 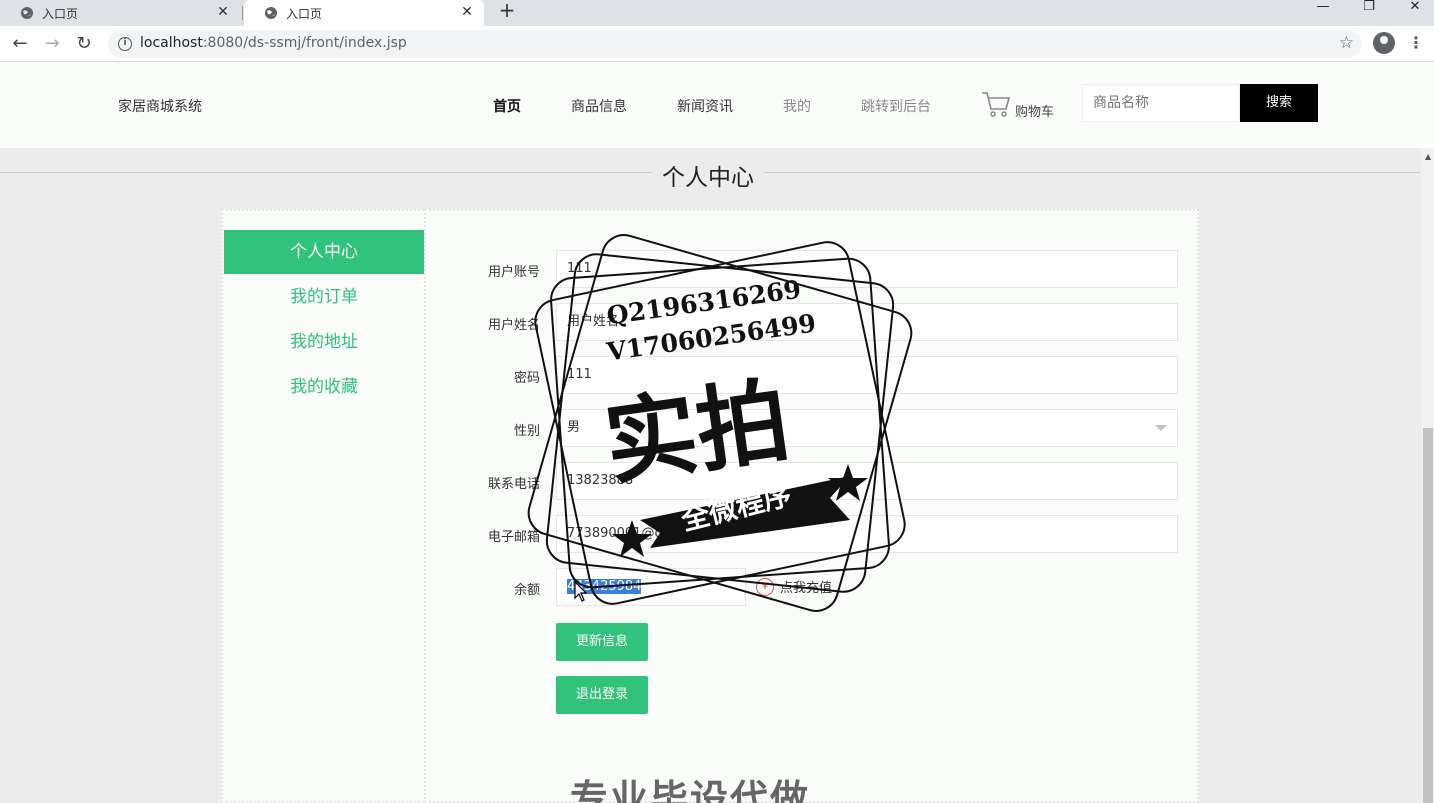 I want to click on url-text: localhost:8080/ds-ssmj/front/index.jsp, so click(x=273, y=43).